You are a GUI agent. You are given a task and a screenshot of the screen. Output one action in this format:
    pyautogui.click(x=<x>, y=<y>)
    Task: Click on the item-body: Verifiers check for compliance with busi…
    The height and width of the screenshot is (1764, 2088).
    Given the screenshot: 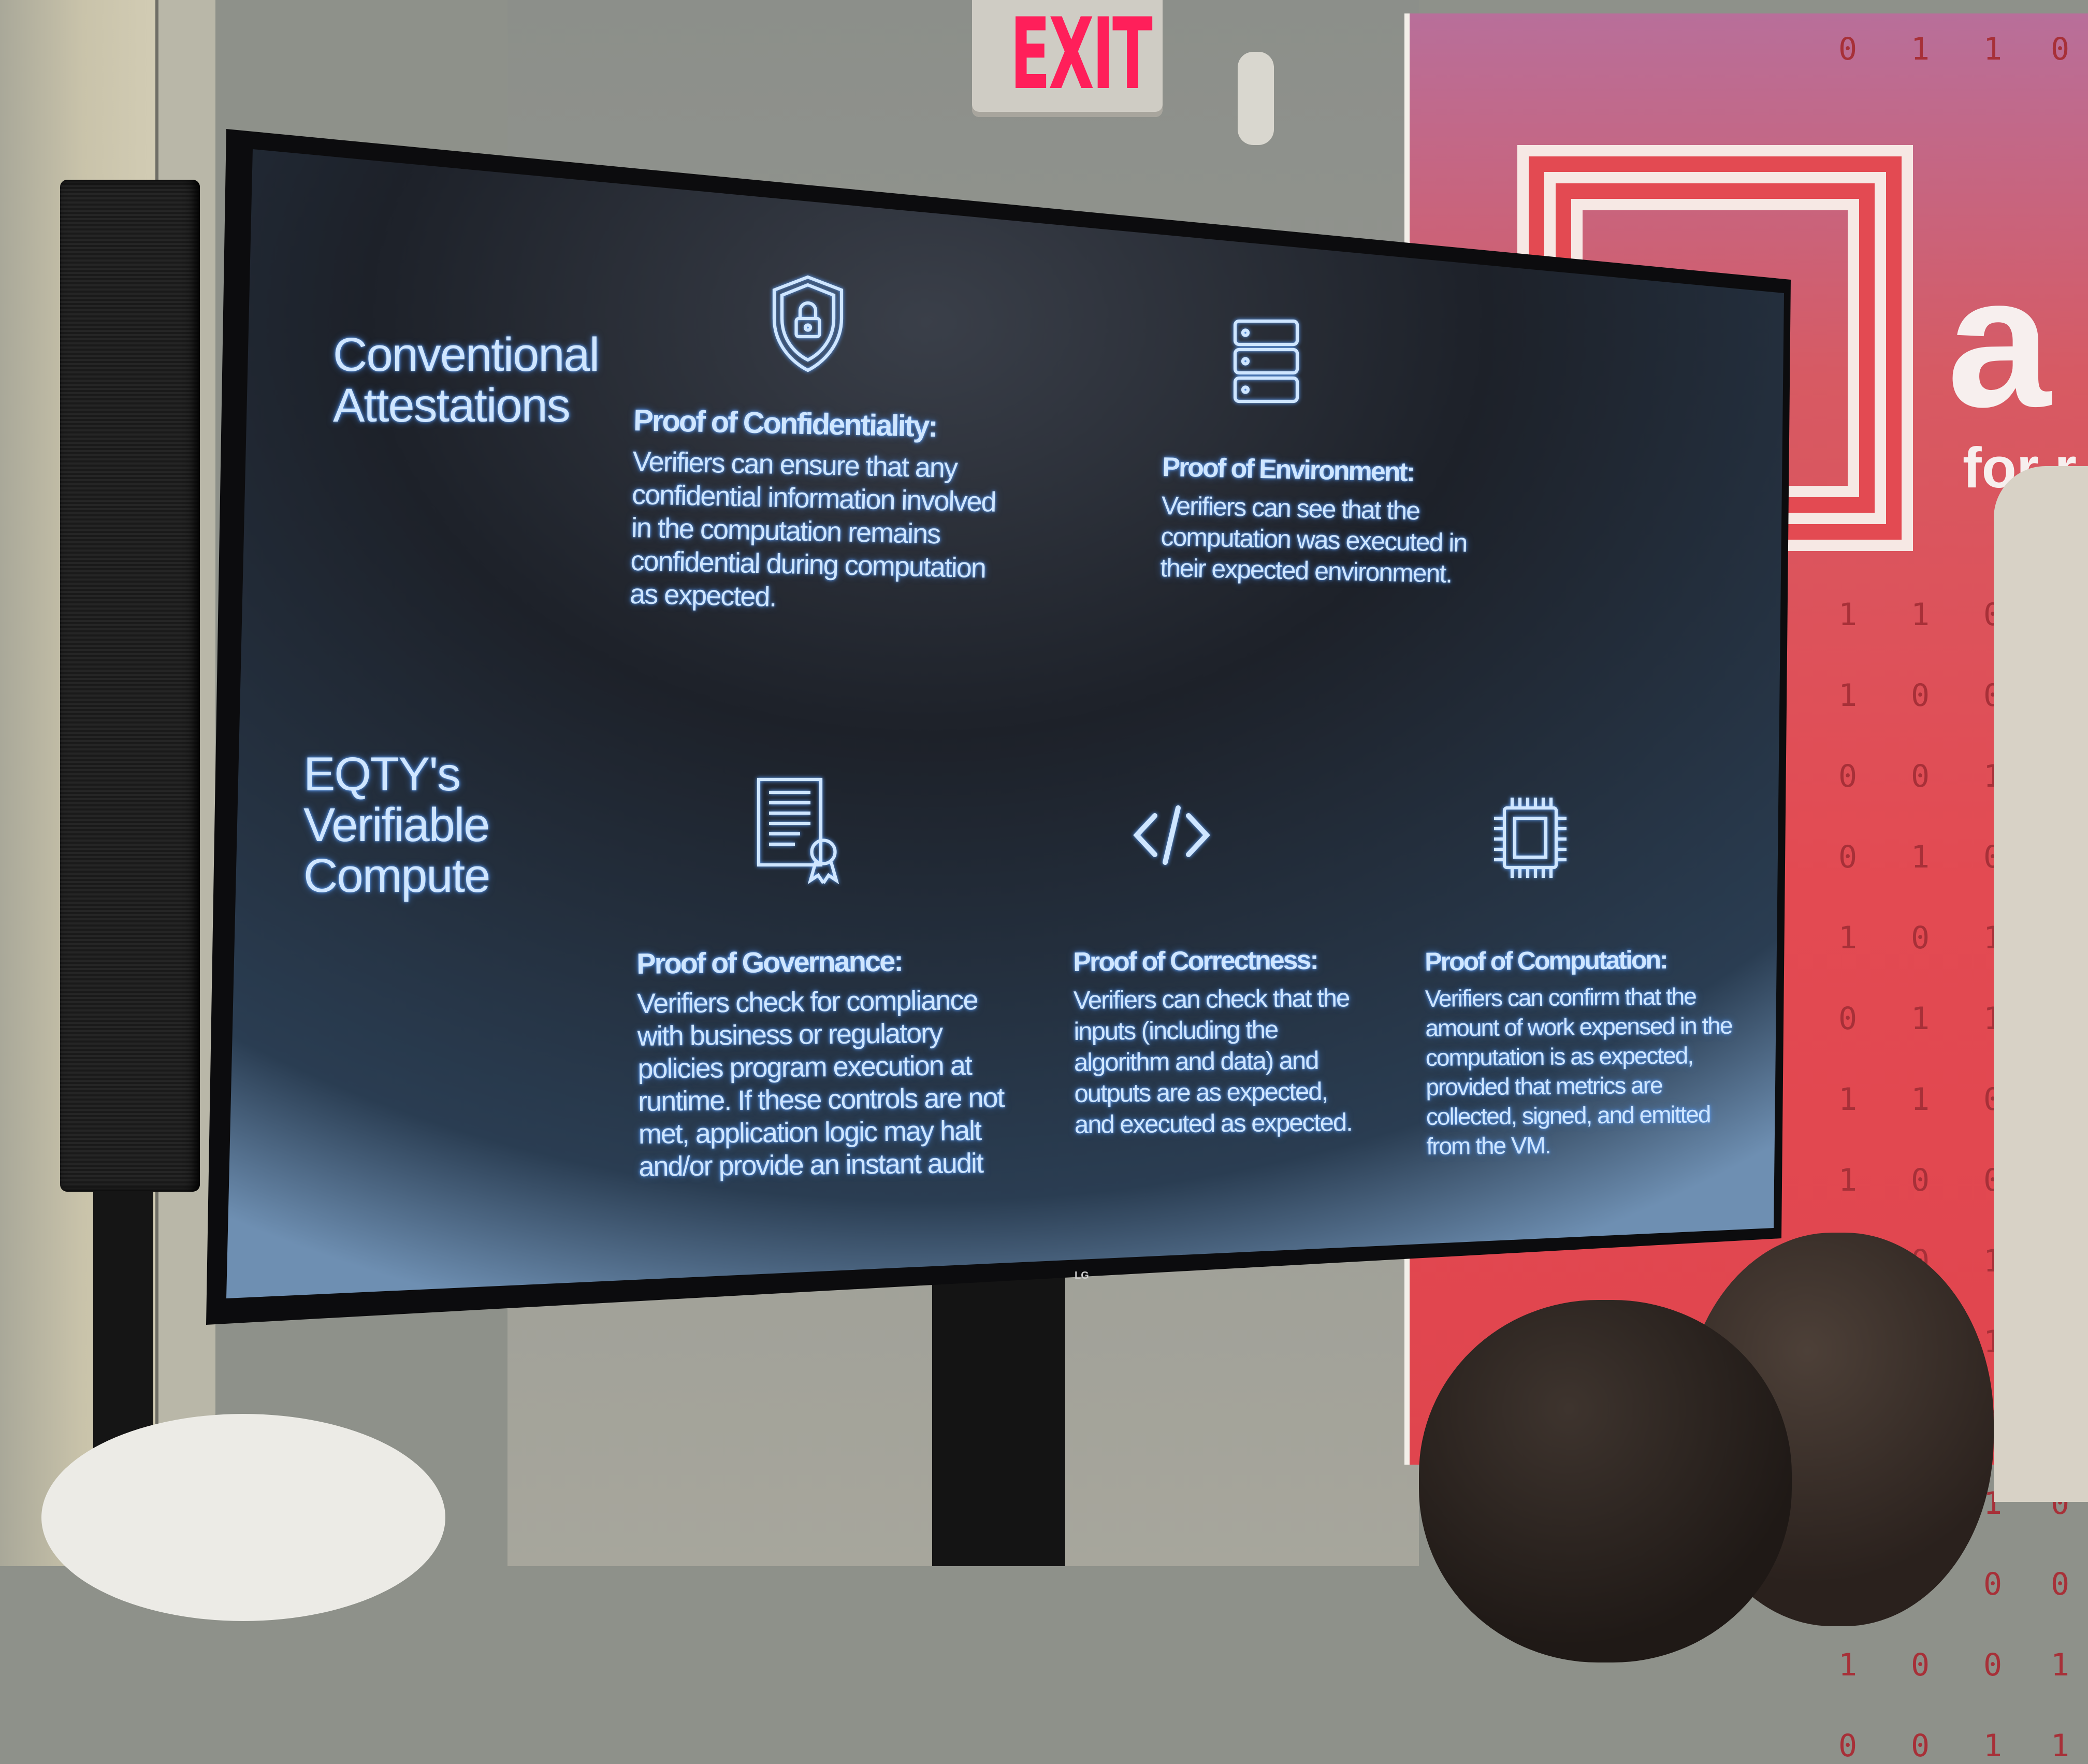 What is the action you would take?
    pyautogui.click(x=821, y=1083)
    